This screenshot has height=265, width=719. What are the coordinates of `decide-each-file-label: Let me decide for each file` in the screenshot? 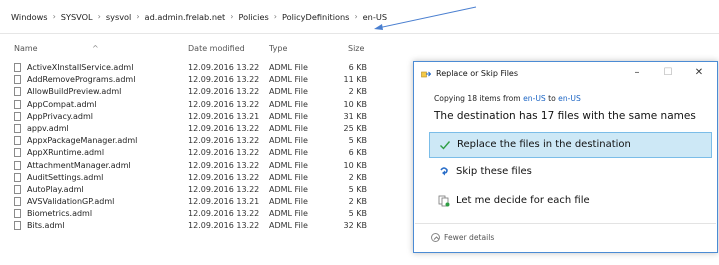 It's located at (523, 200).